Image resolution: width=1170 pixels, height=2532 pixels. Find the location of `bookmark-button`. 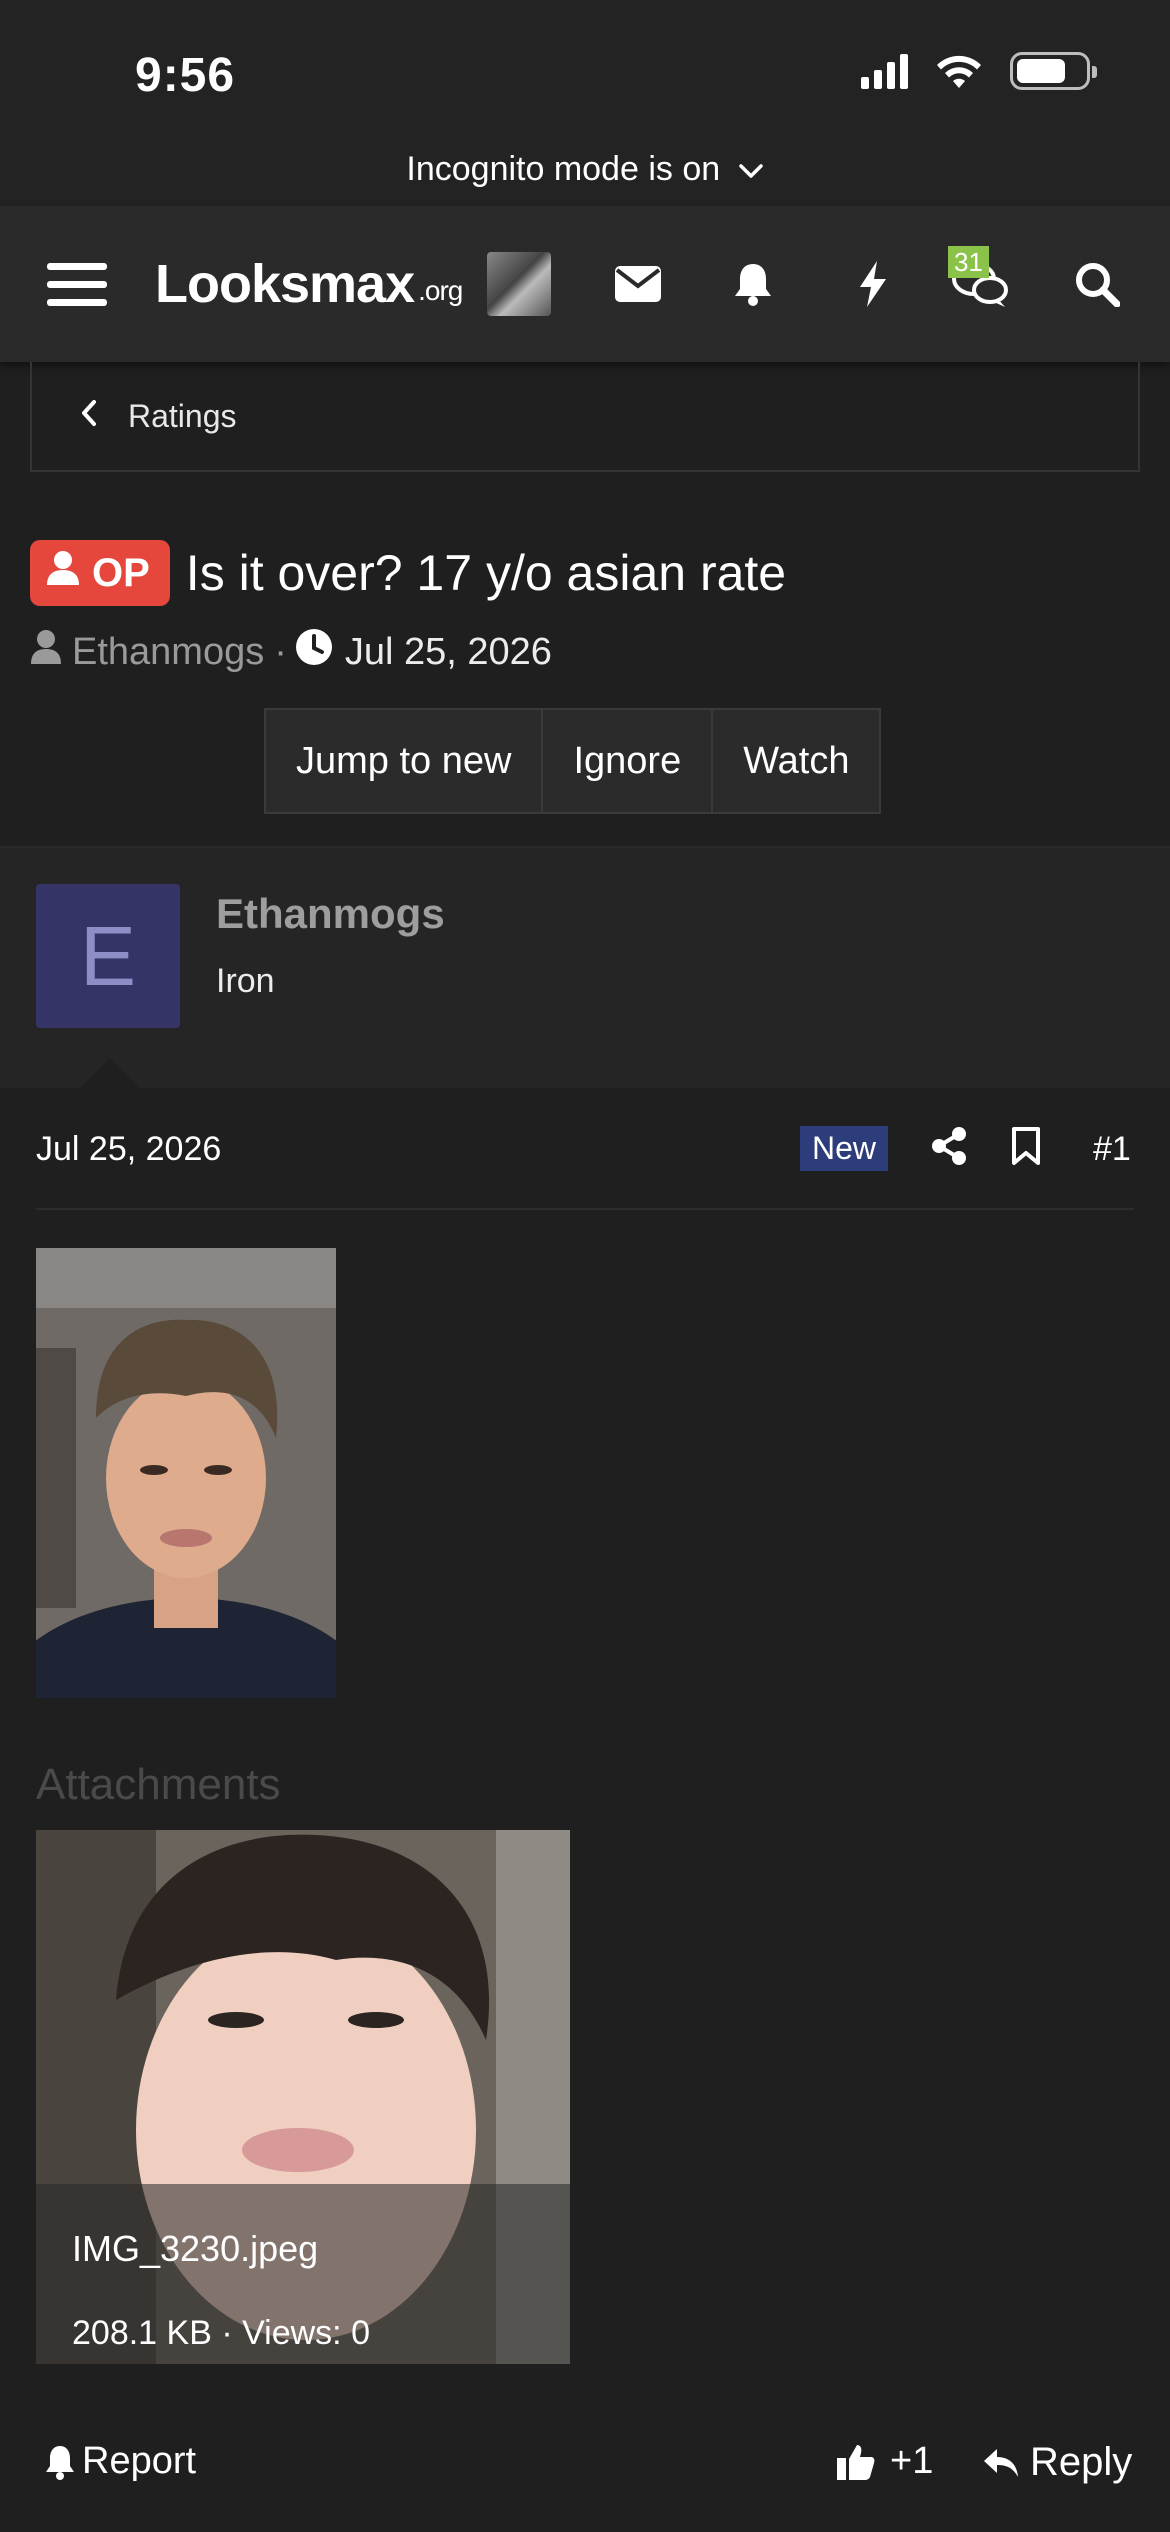

bookmark-button is located at coordinates (1026, 1148).